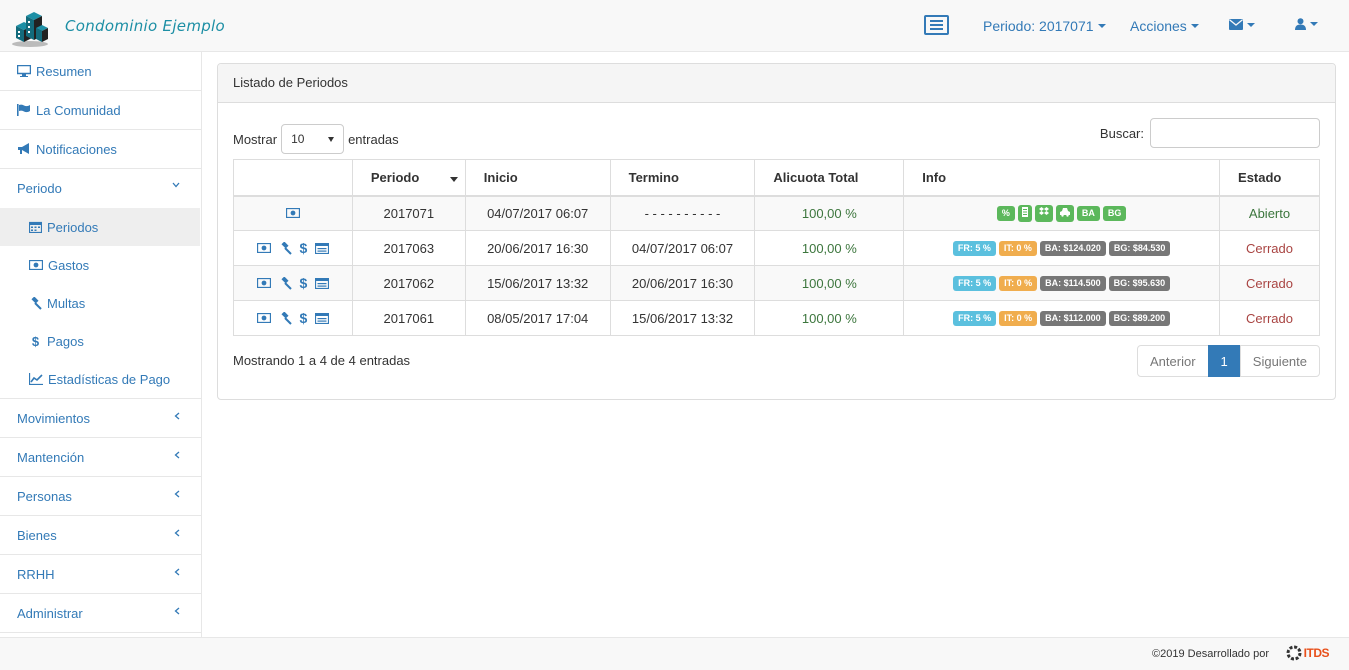 This screenshot has height=670, width=1349. Describe the element at coordinates (73, 227) in the screenshot. I see `sidebar-subitem-label: Periodos` at that location.